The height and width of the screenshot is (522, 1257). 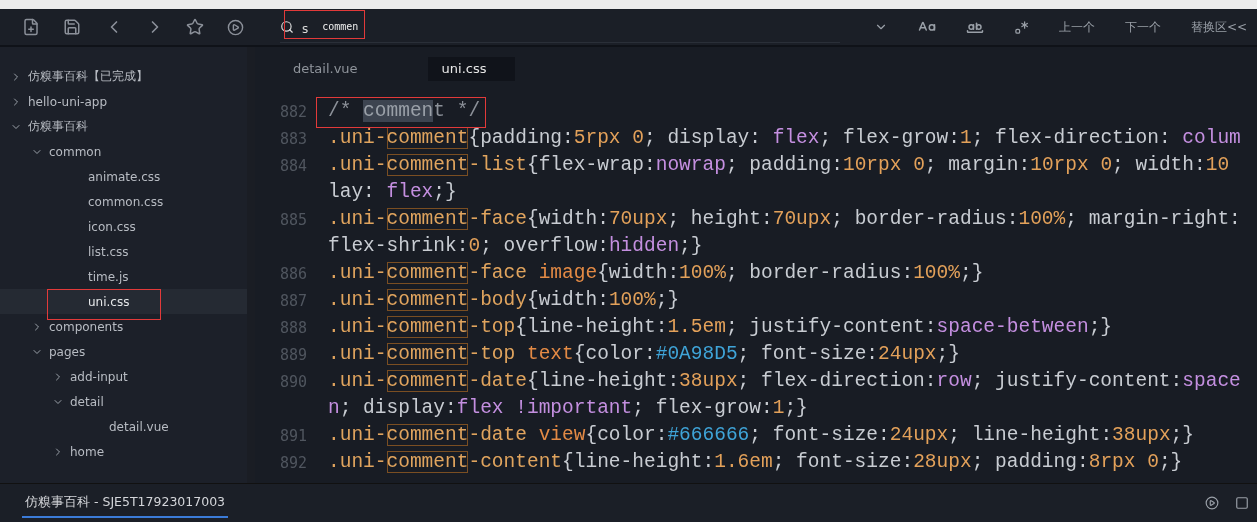 What do you see at coordinates (123, 451) in the screenshot?
I see `tree-item: home` at bounding box center [123, 451].